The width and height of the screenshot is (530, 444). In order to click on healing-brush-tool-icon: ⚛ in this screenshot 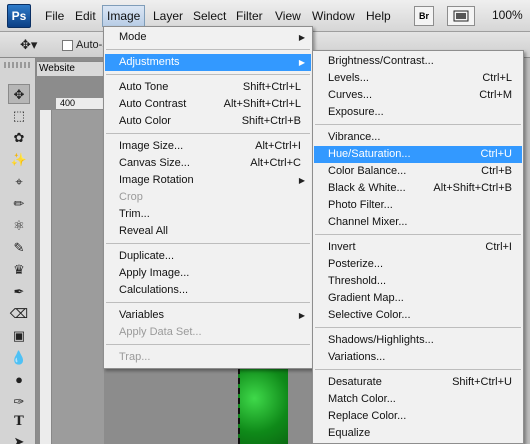, I will do `click(19, 226)`.